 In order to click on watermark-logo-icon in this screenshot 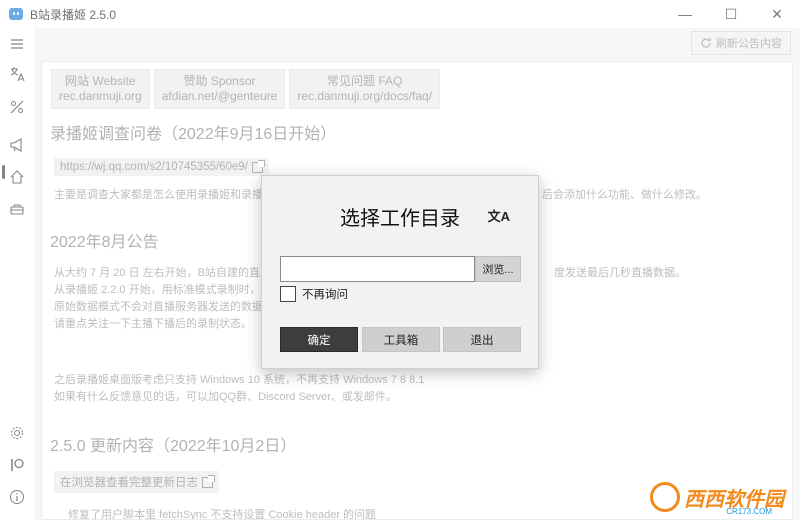, I will do `click(665, 497)`.